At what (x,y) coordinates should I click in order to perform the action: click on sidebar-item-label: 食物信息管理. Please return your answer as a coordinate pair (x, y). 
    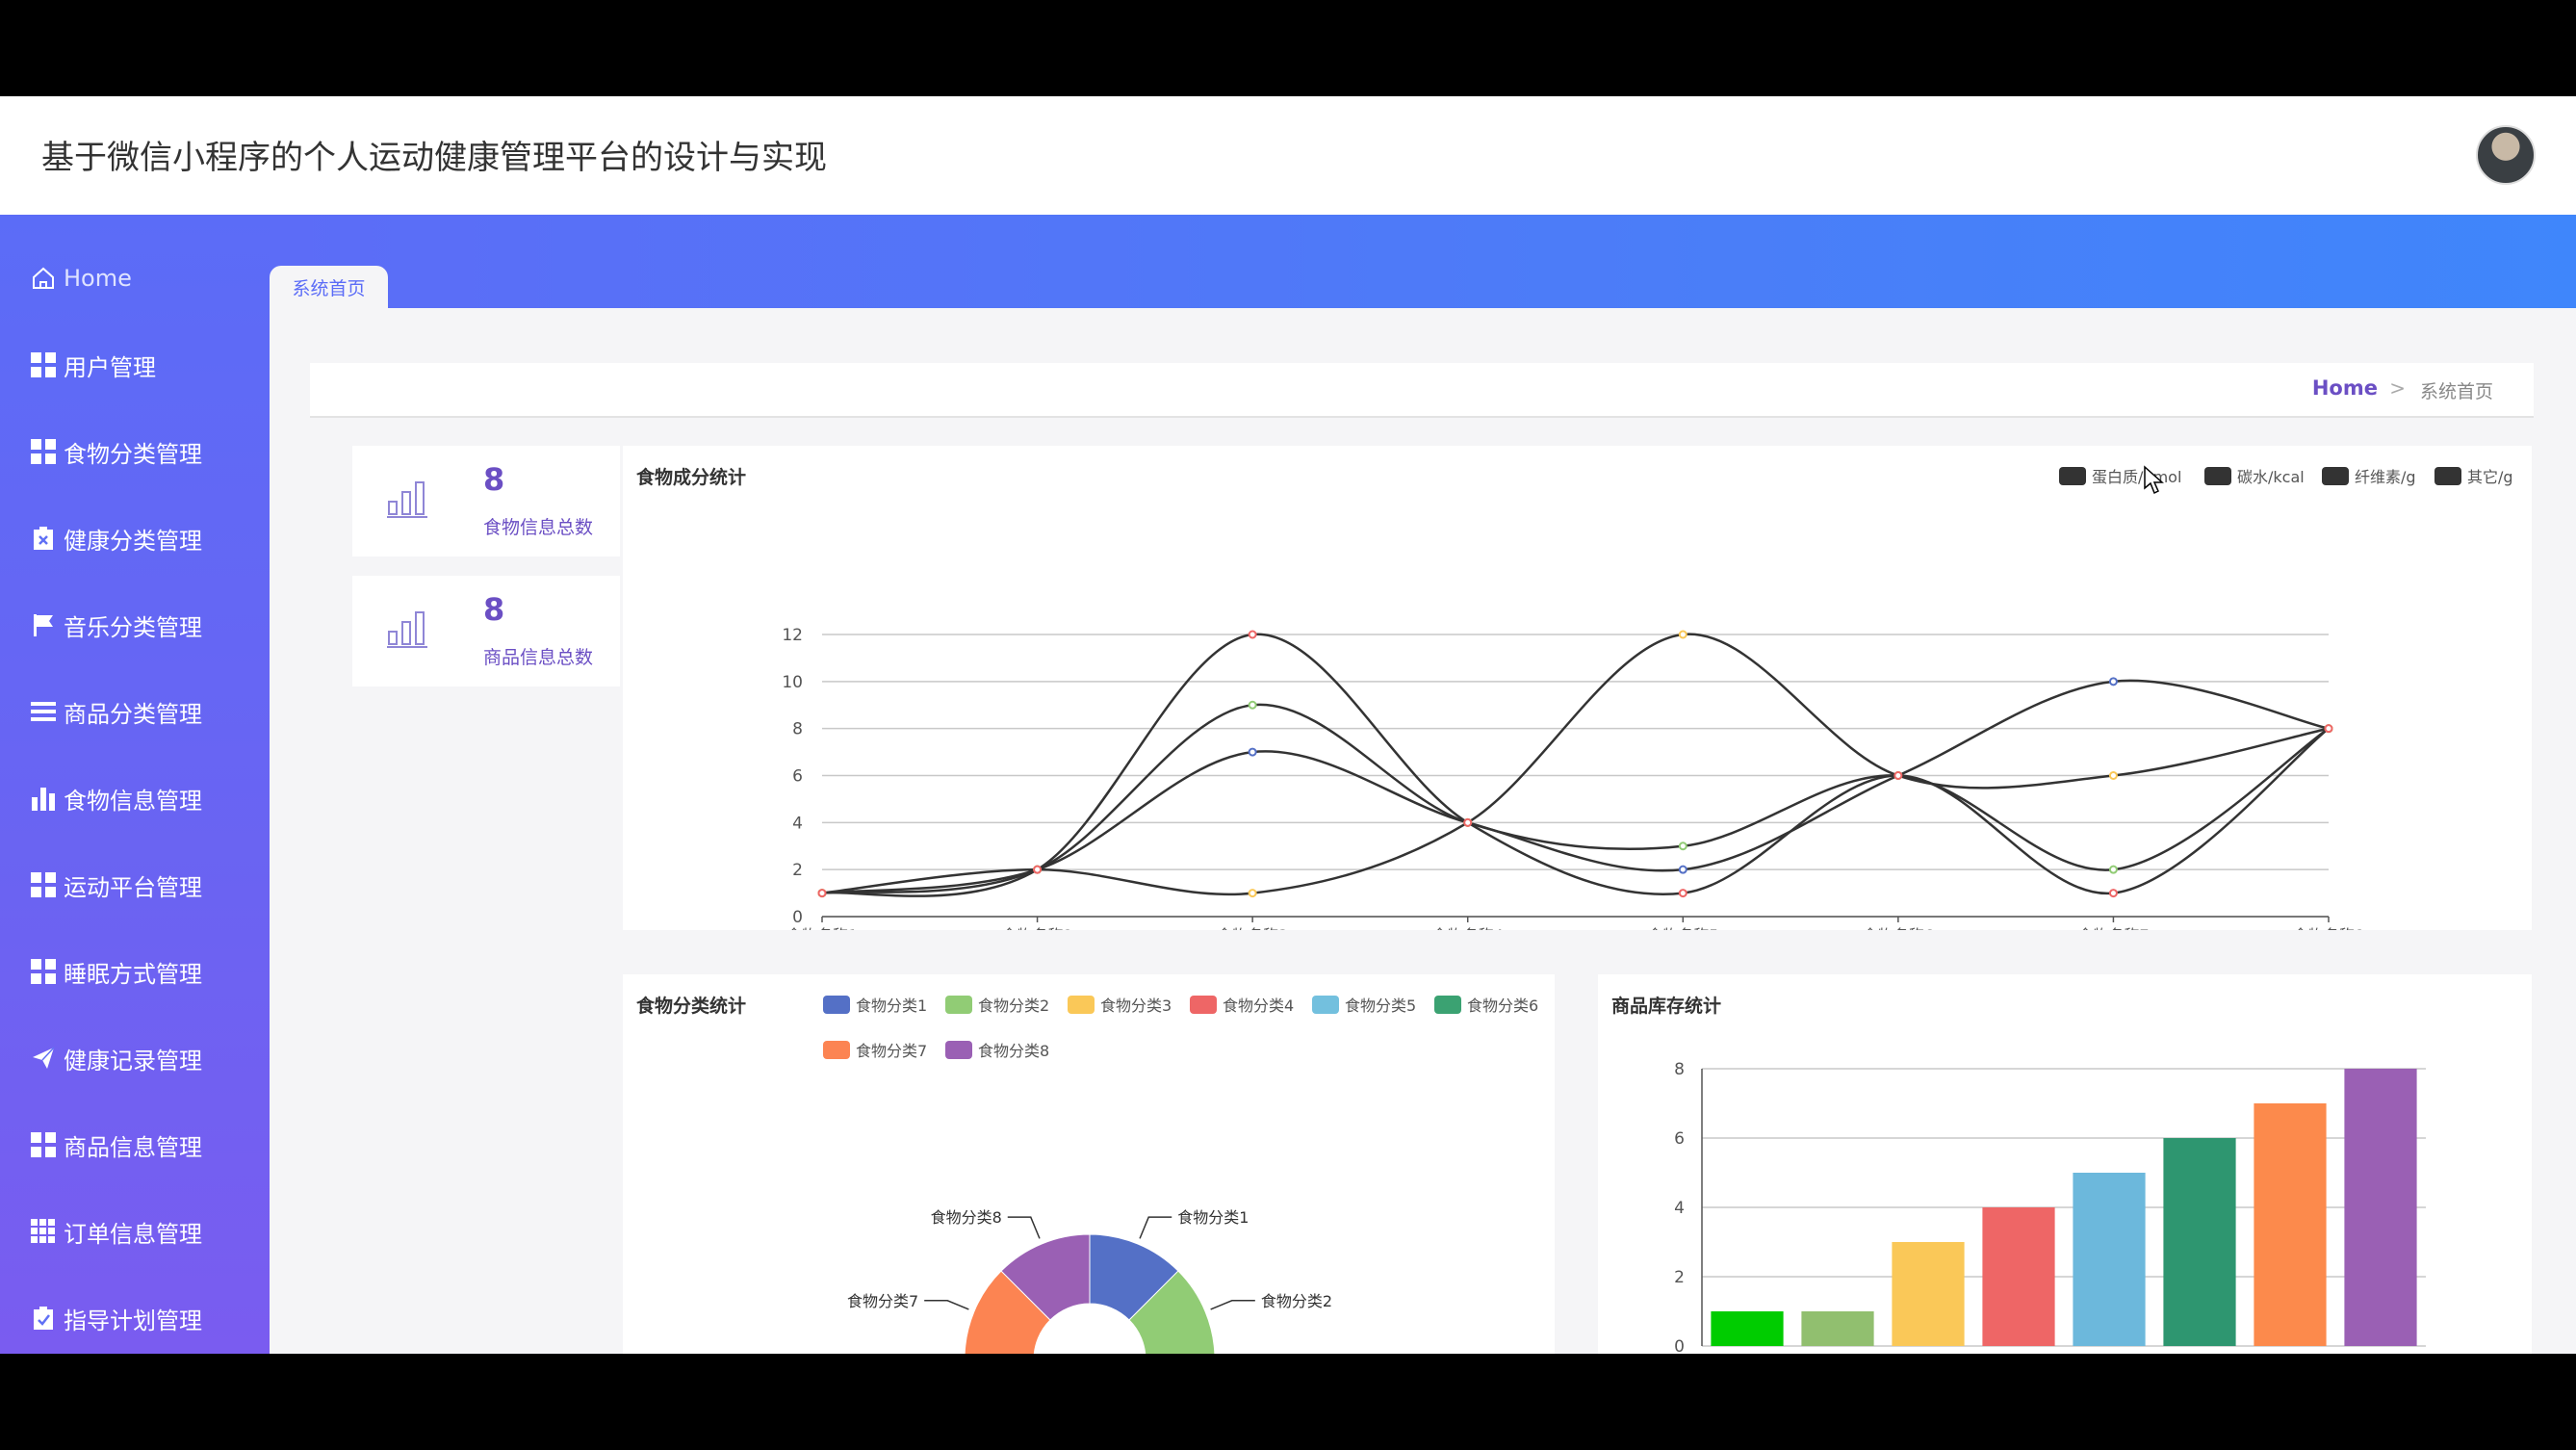
    Looking at the image, I should click on (133, 801).